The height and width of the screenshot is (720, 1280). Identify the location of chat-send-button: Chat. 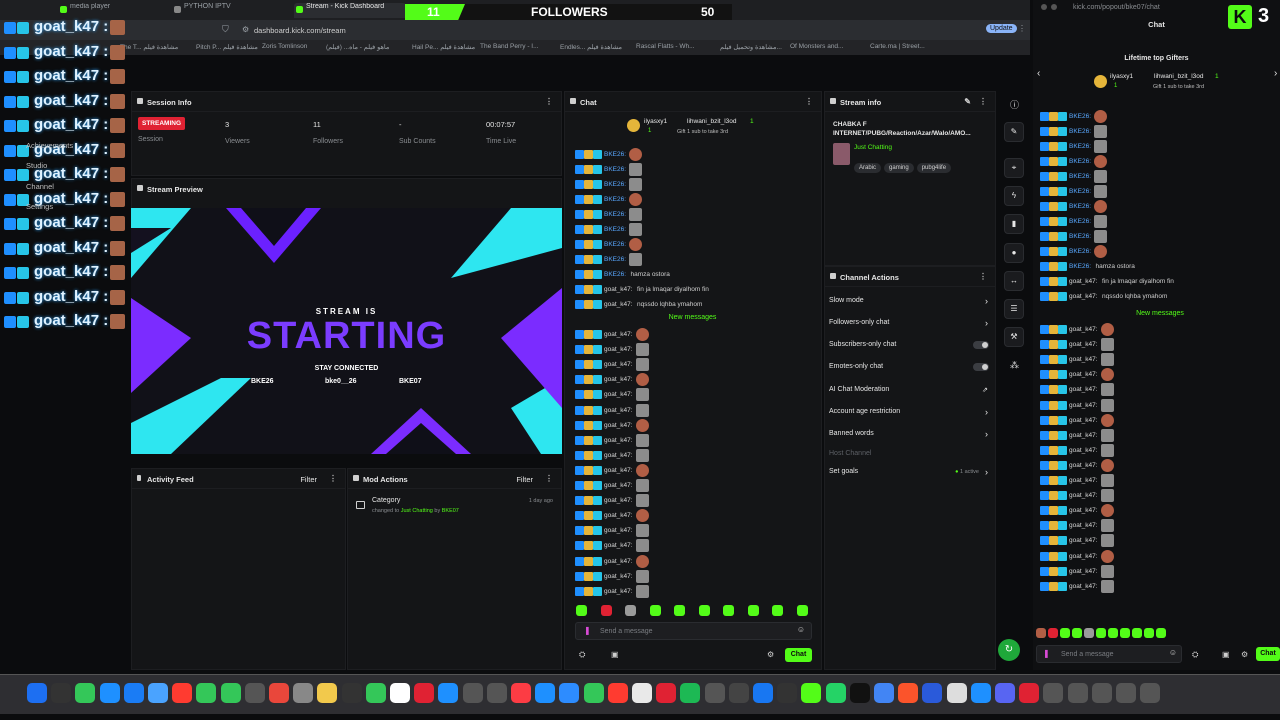
(798, 655).